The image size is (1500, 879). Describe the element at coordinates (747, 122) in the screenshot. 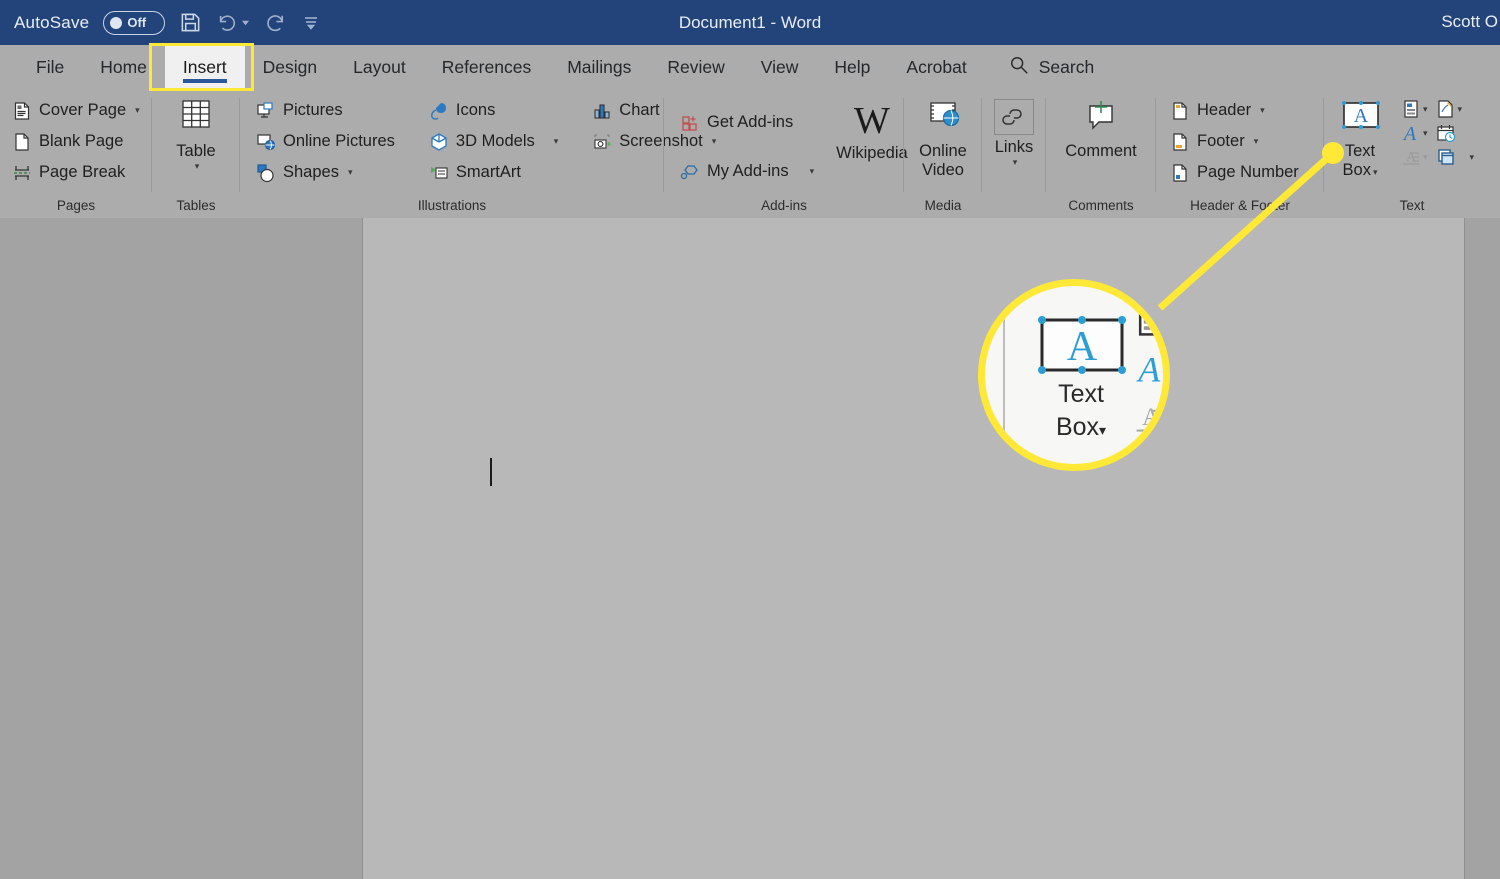

I see `get-add-ins-button: Get Add-ins` at that location.